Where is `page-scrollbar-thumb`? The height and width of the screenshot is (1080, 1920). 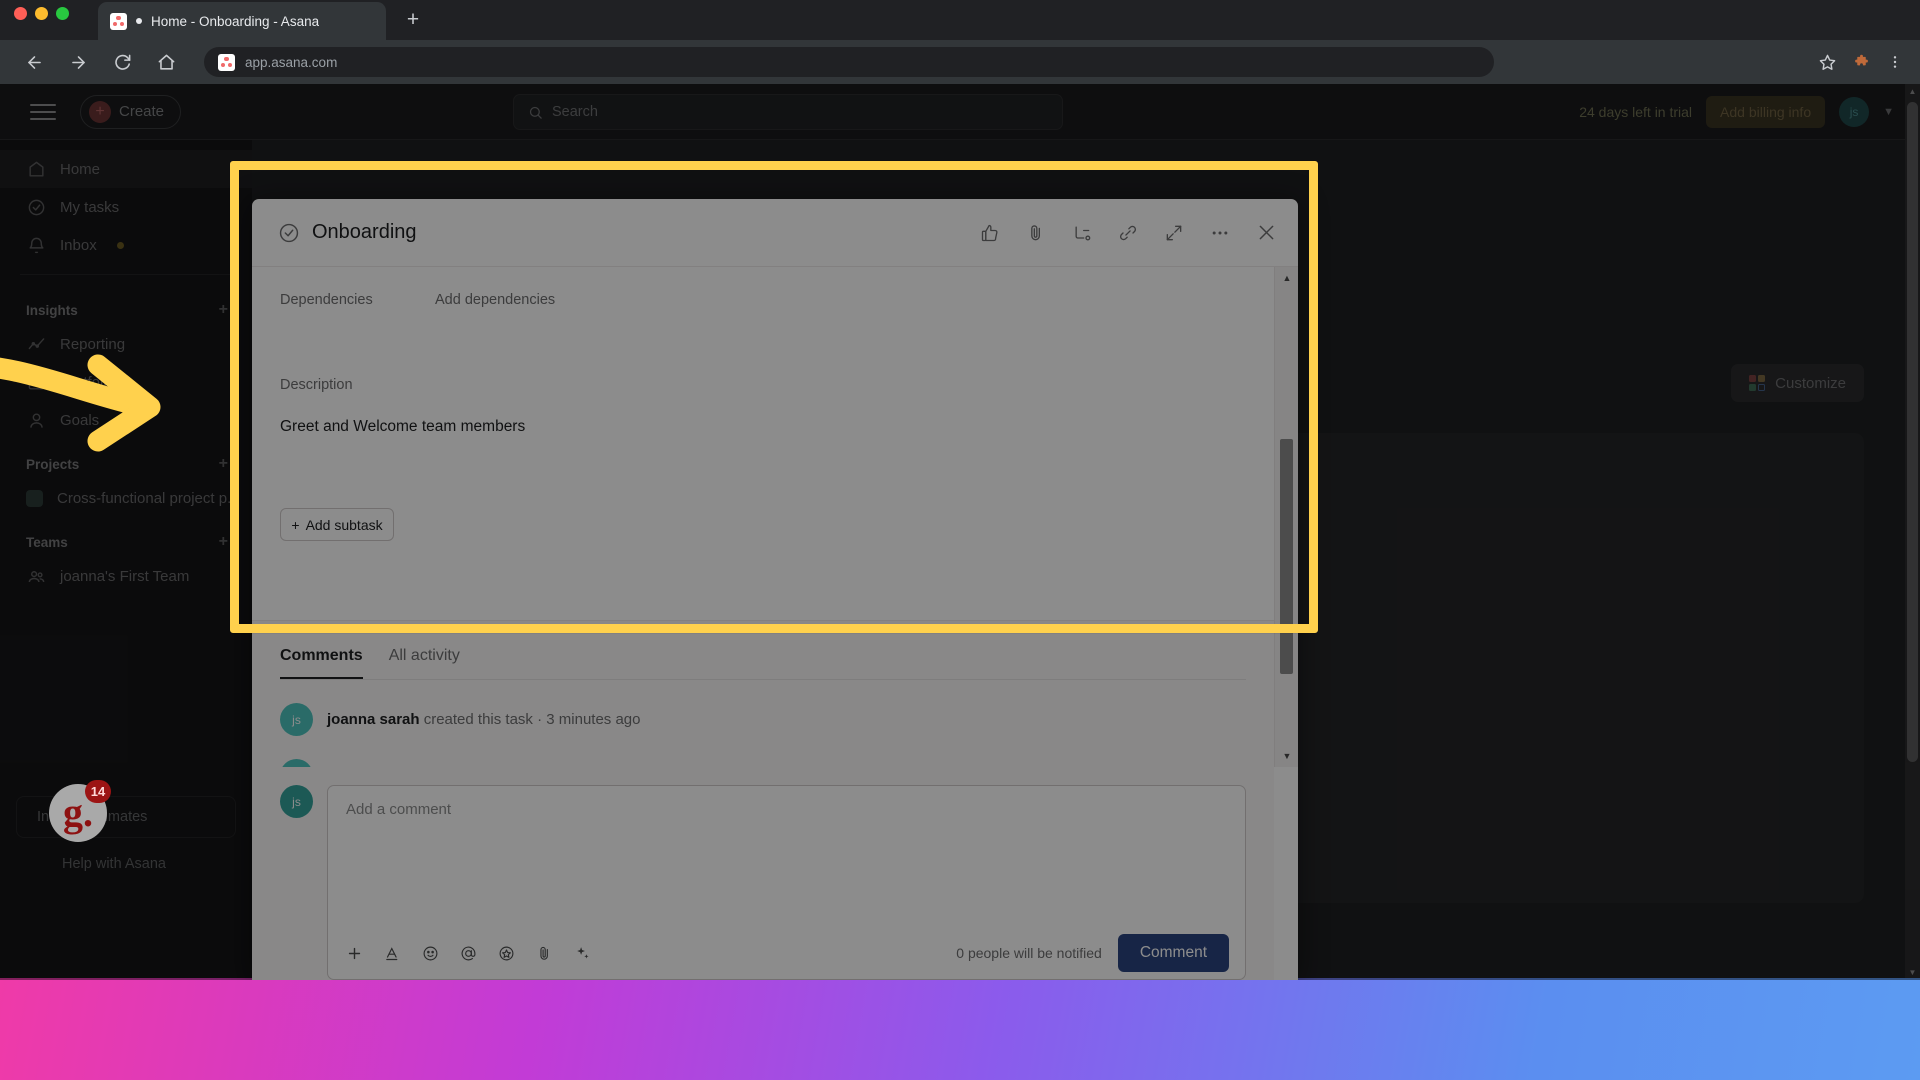 page-scrollbar-thumb is located at coordinates (1912, 432).